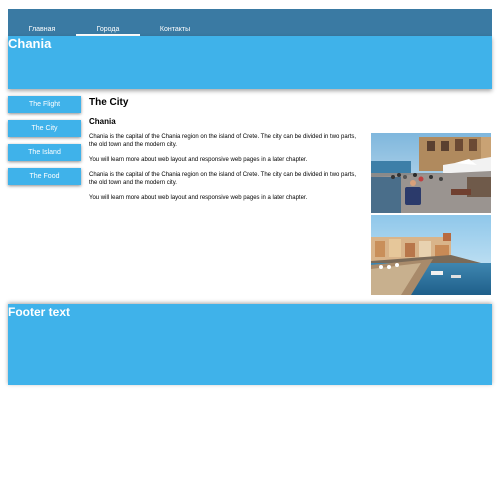 The width and height of the screenshot is (500, 500). What do you see at coordinates (102, 121) in the screenshot?
I see `content-subtitle: Chania` at bounding box center [102, 121].